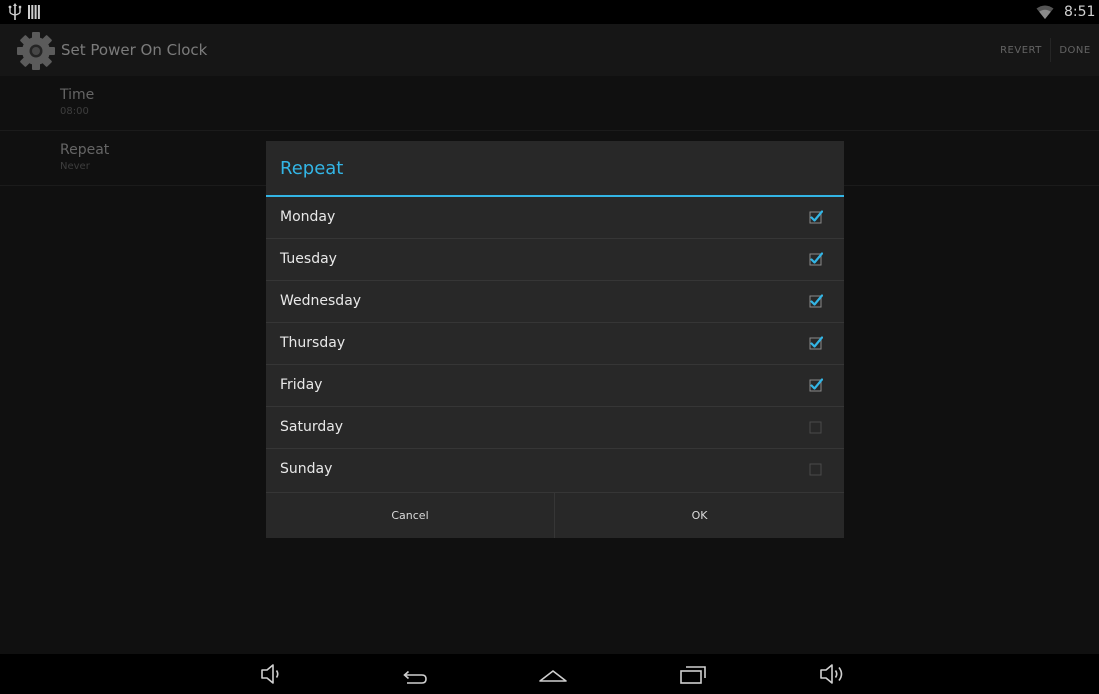 Image resolution: width=1099 pixels, height=694 pixels. What do you see at coordinates (312, 427) in the screenshot?
I see `day-label: Saturday` at bounding box center [312, 427].